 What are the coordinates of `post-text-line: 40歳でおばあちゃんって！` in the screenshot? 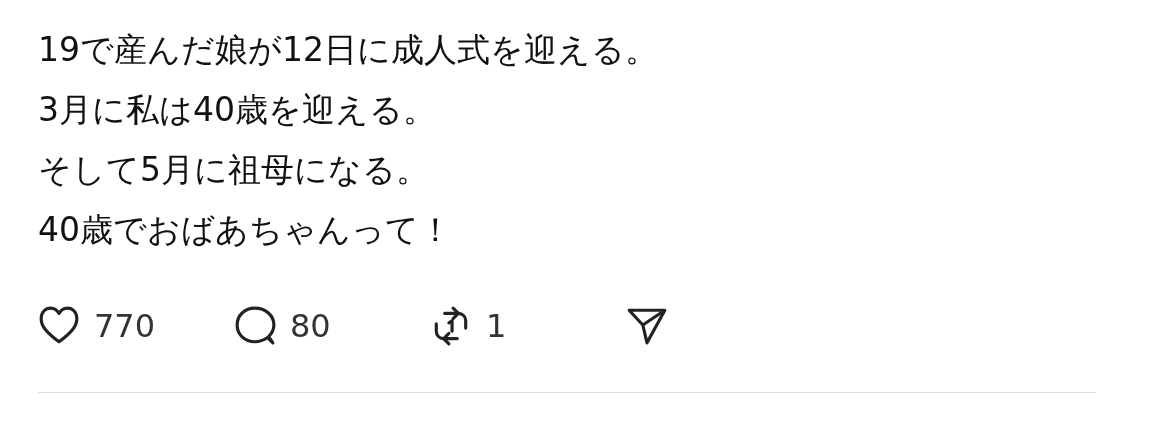 It's located at (245, 230).